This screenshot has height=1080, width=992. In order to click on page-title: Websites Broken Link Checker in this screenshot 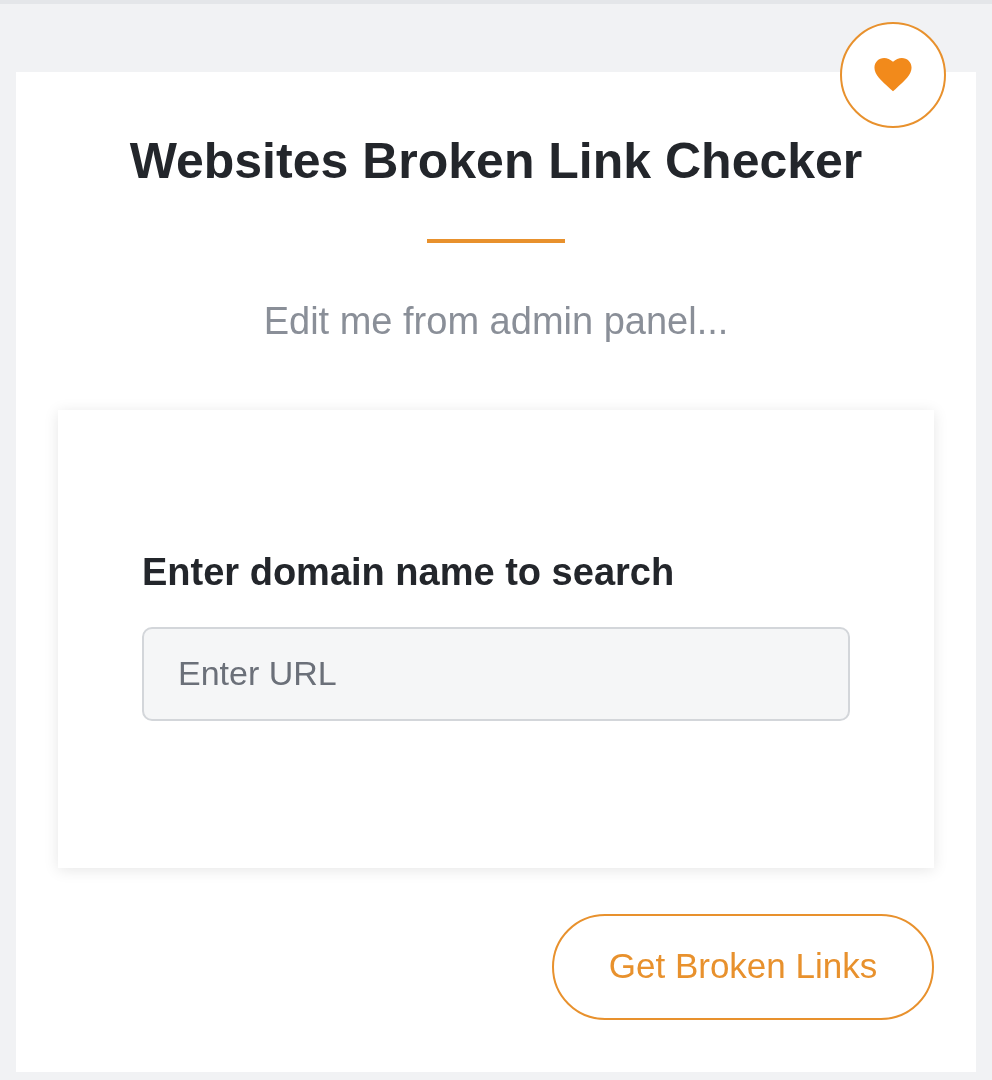, I will do `click(496, 161)`.